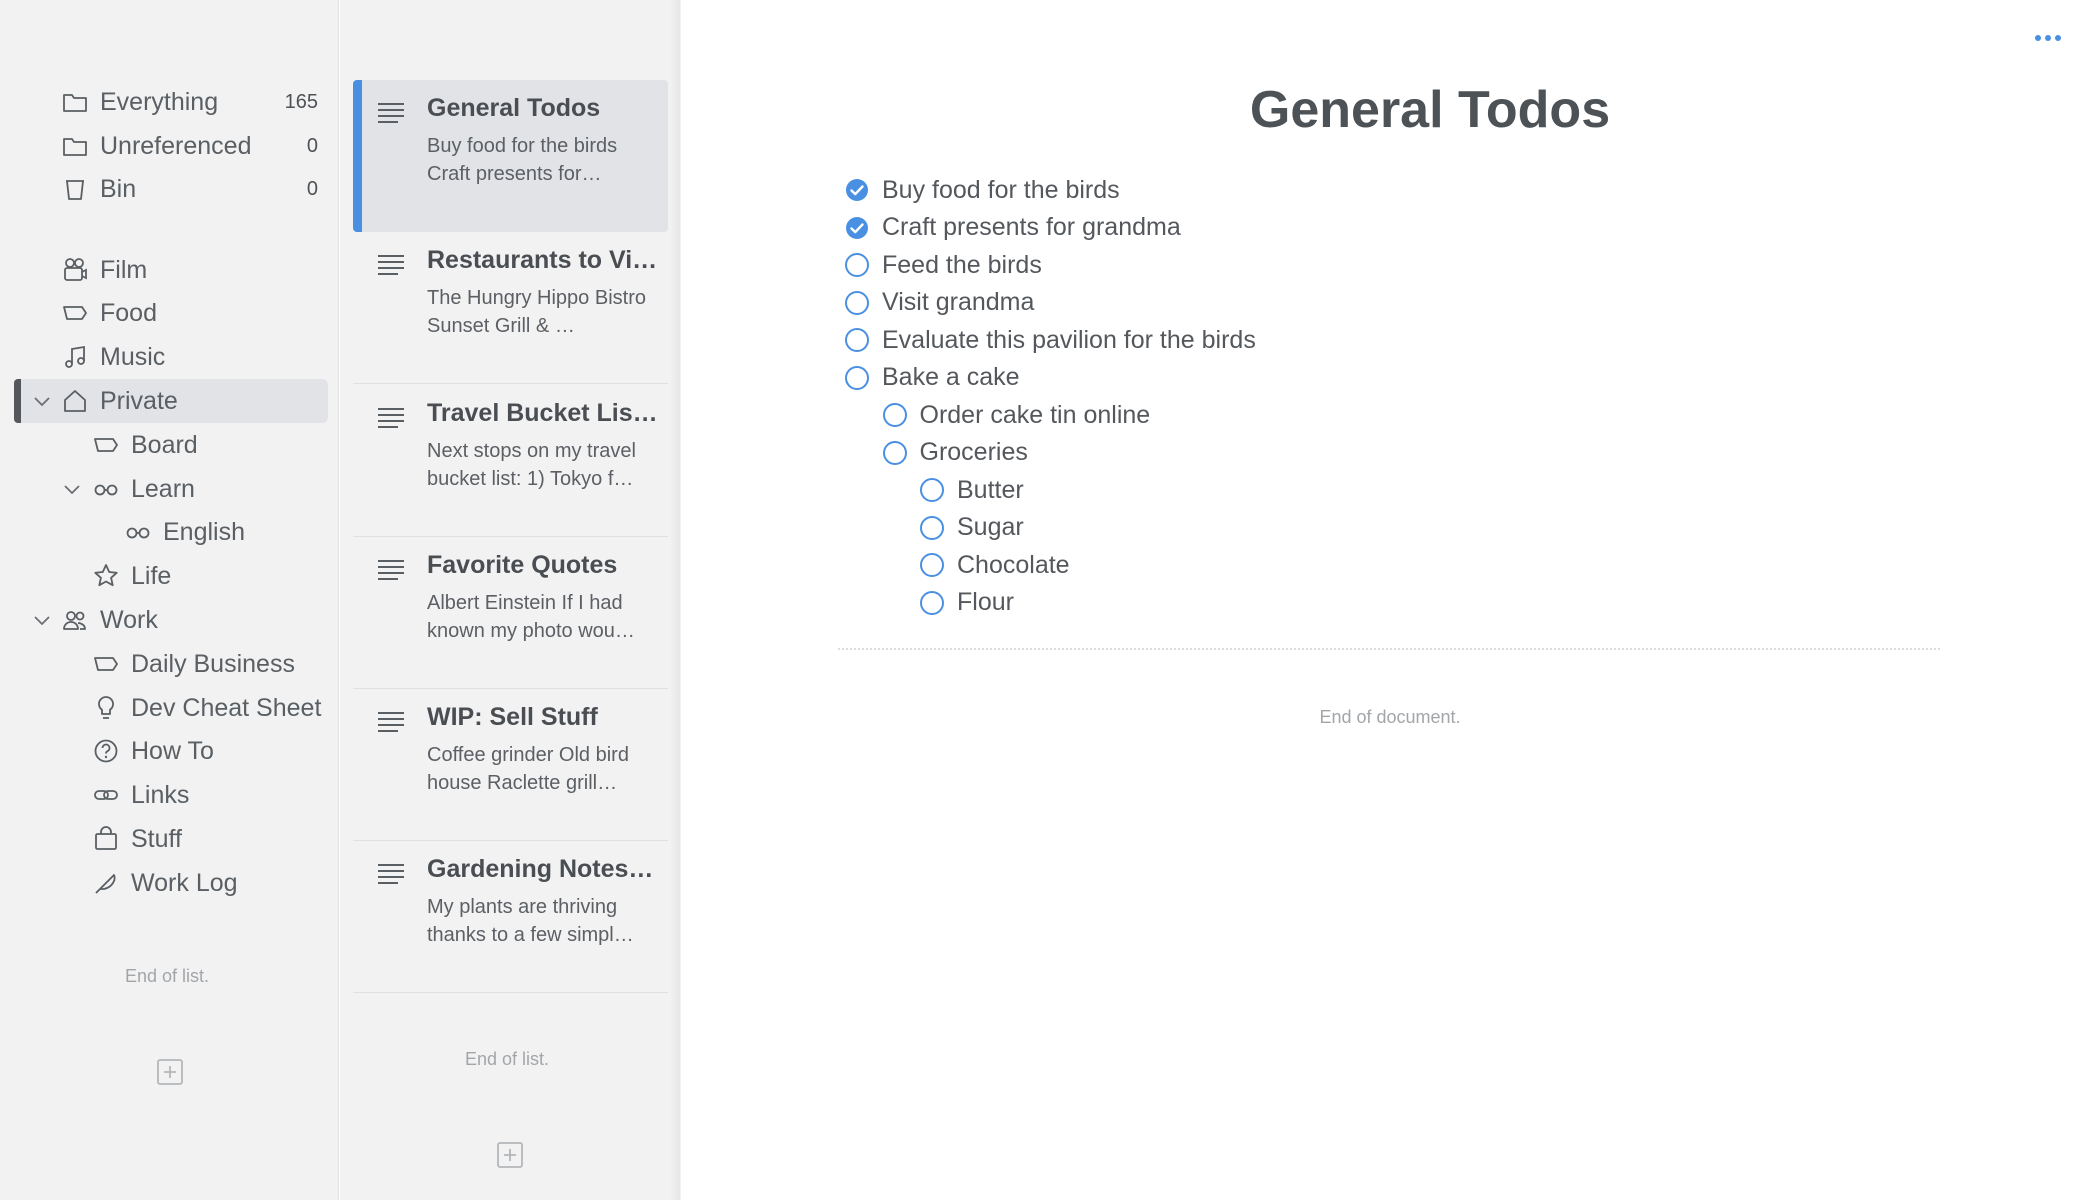 The image size is (2100, 1200). I want to click on sidebar-item-work: Work, so click(171, 620).